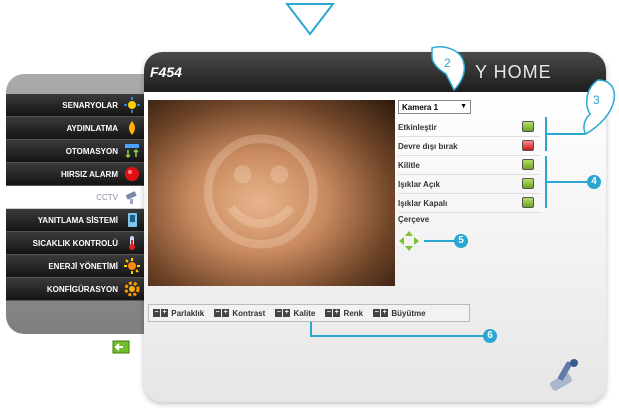 Image resolution: width=619 pixels, height=408 pixels. What do you see at coordinates (80, 197) in the screenshot?
I see `sidebar-item-cctv: CCTV` at bounding box center [80, 197].